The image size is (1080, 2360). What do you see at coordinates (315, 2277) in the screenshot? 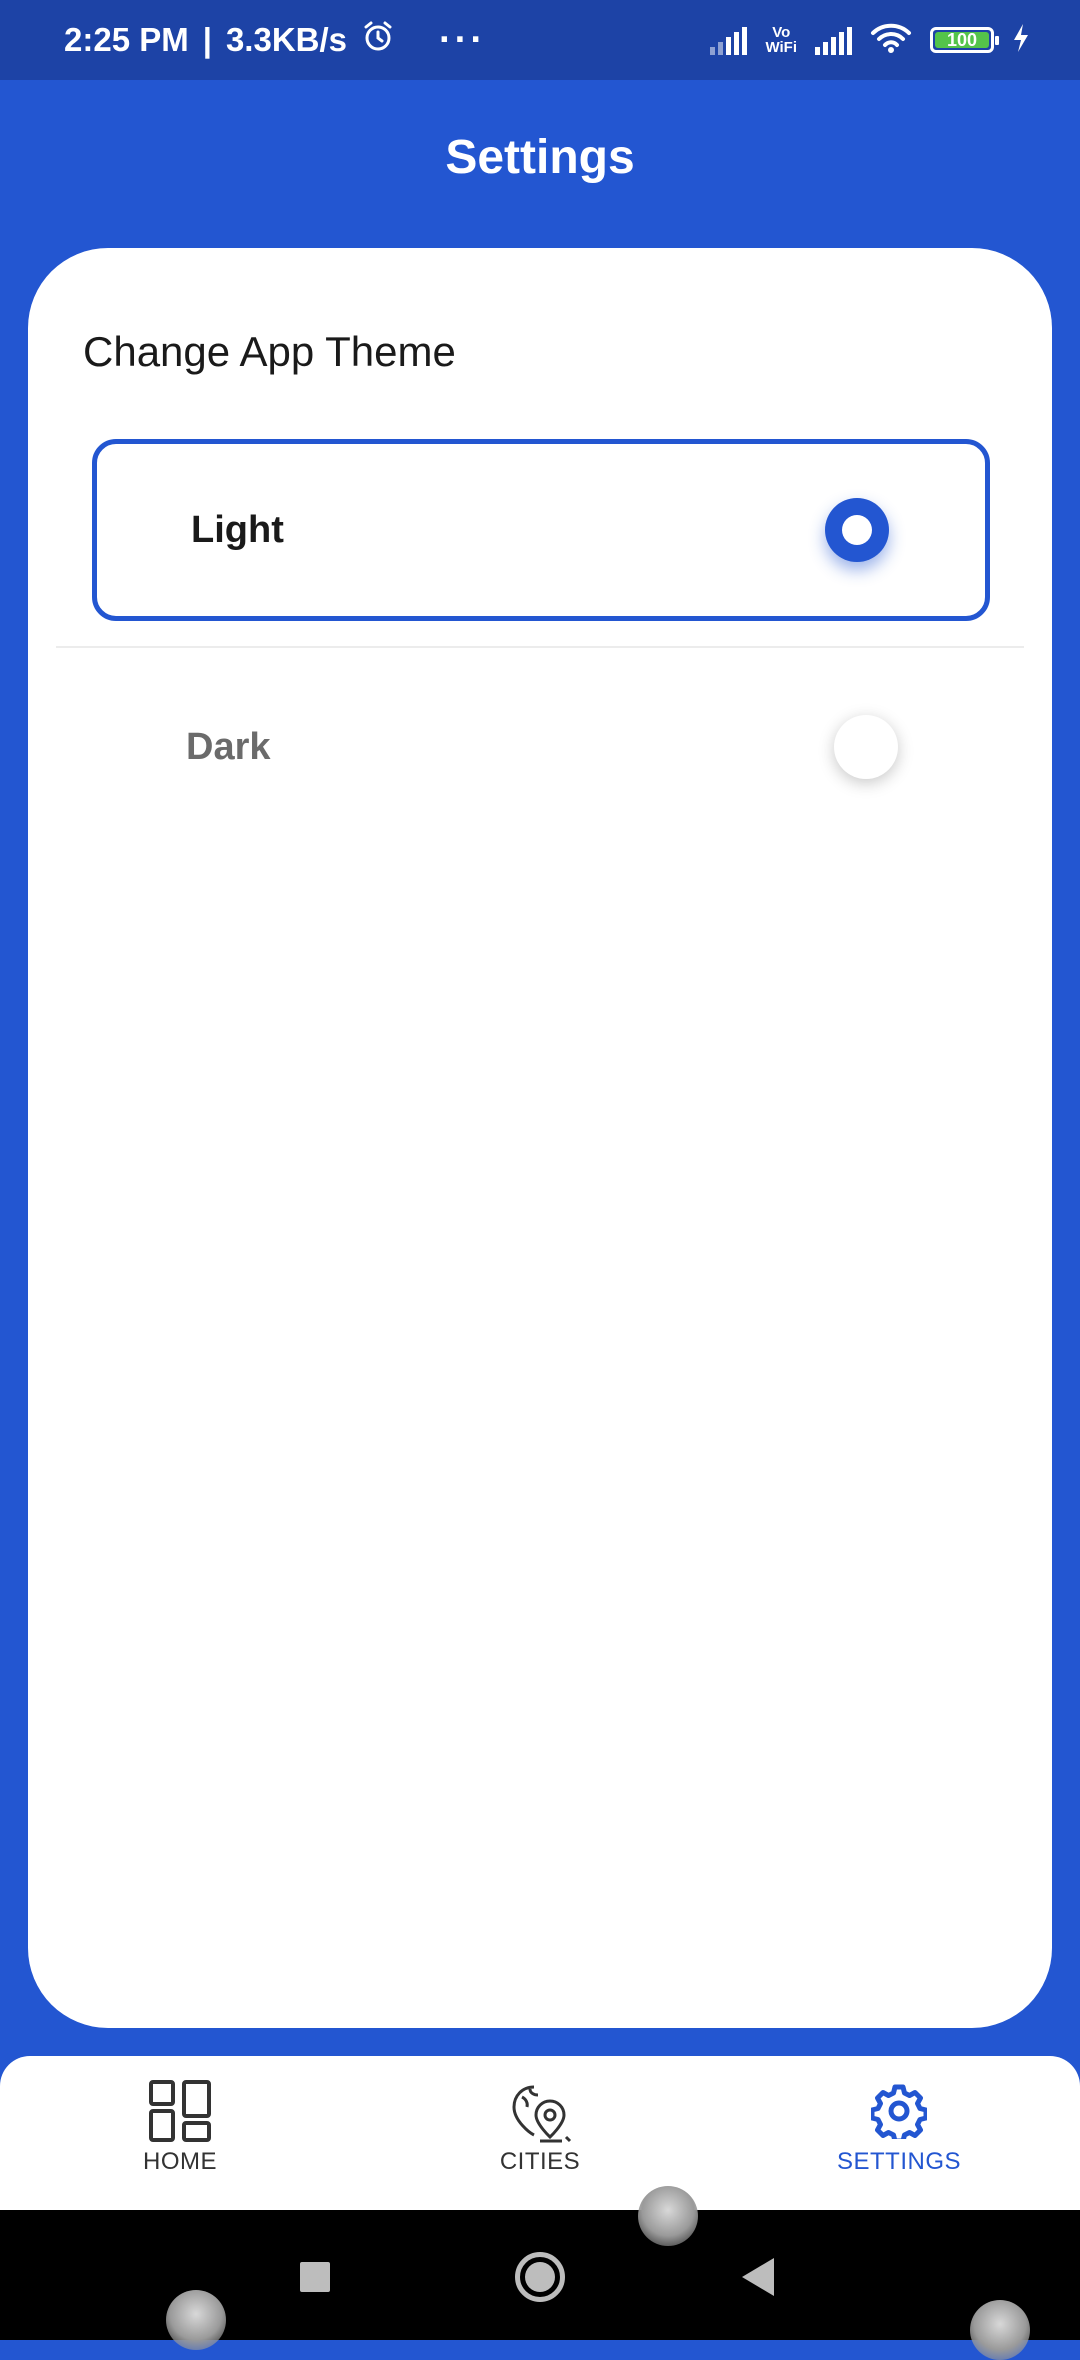
I see `recents-button` at bounding box center [315, 2277].